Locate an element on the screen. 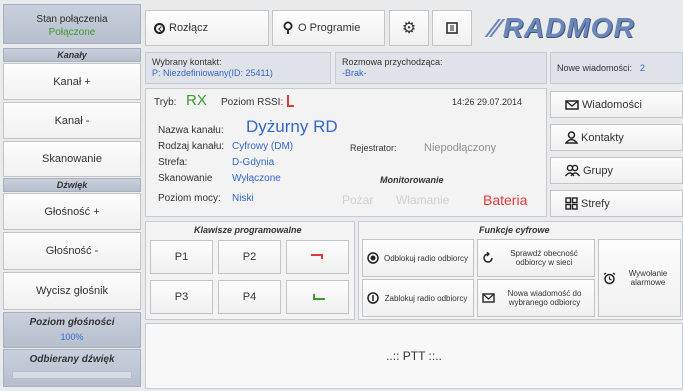 This screenshot has width=683, height=391. groups-label: Grupy is located at coordinates (598, 170).